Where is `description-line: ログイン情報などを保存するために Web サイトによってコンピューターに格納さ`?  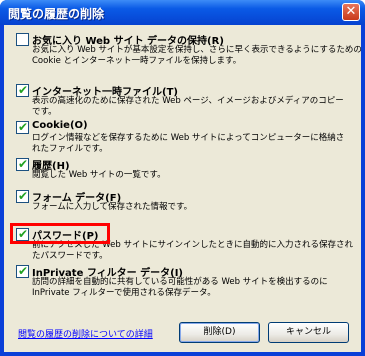
description-line: ログイン情報などを保存するために Web サイトによってコンピューターに格納さ is located at coordinates (188, 138).